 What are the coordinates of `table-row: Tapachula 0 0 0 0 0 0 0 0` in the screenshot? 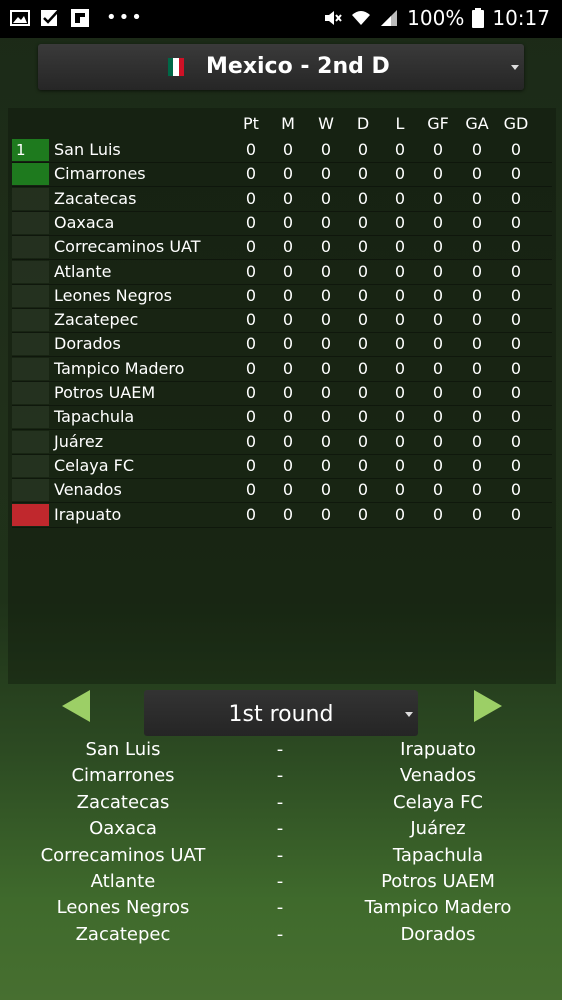 It's located at (282, 418).